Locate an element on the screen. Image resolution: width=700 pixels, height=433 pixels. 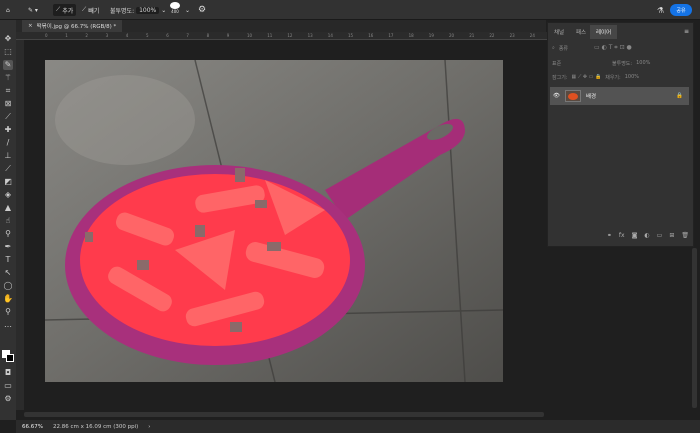
layer-actions: ⚭ fx ◙ ◐ ▭ ⊞ 🗑 is located at coordinates (620, 235).